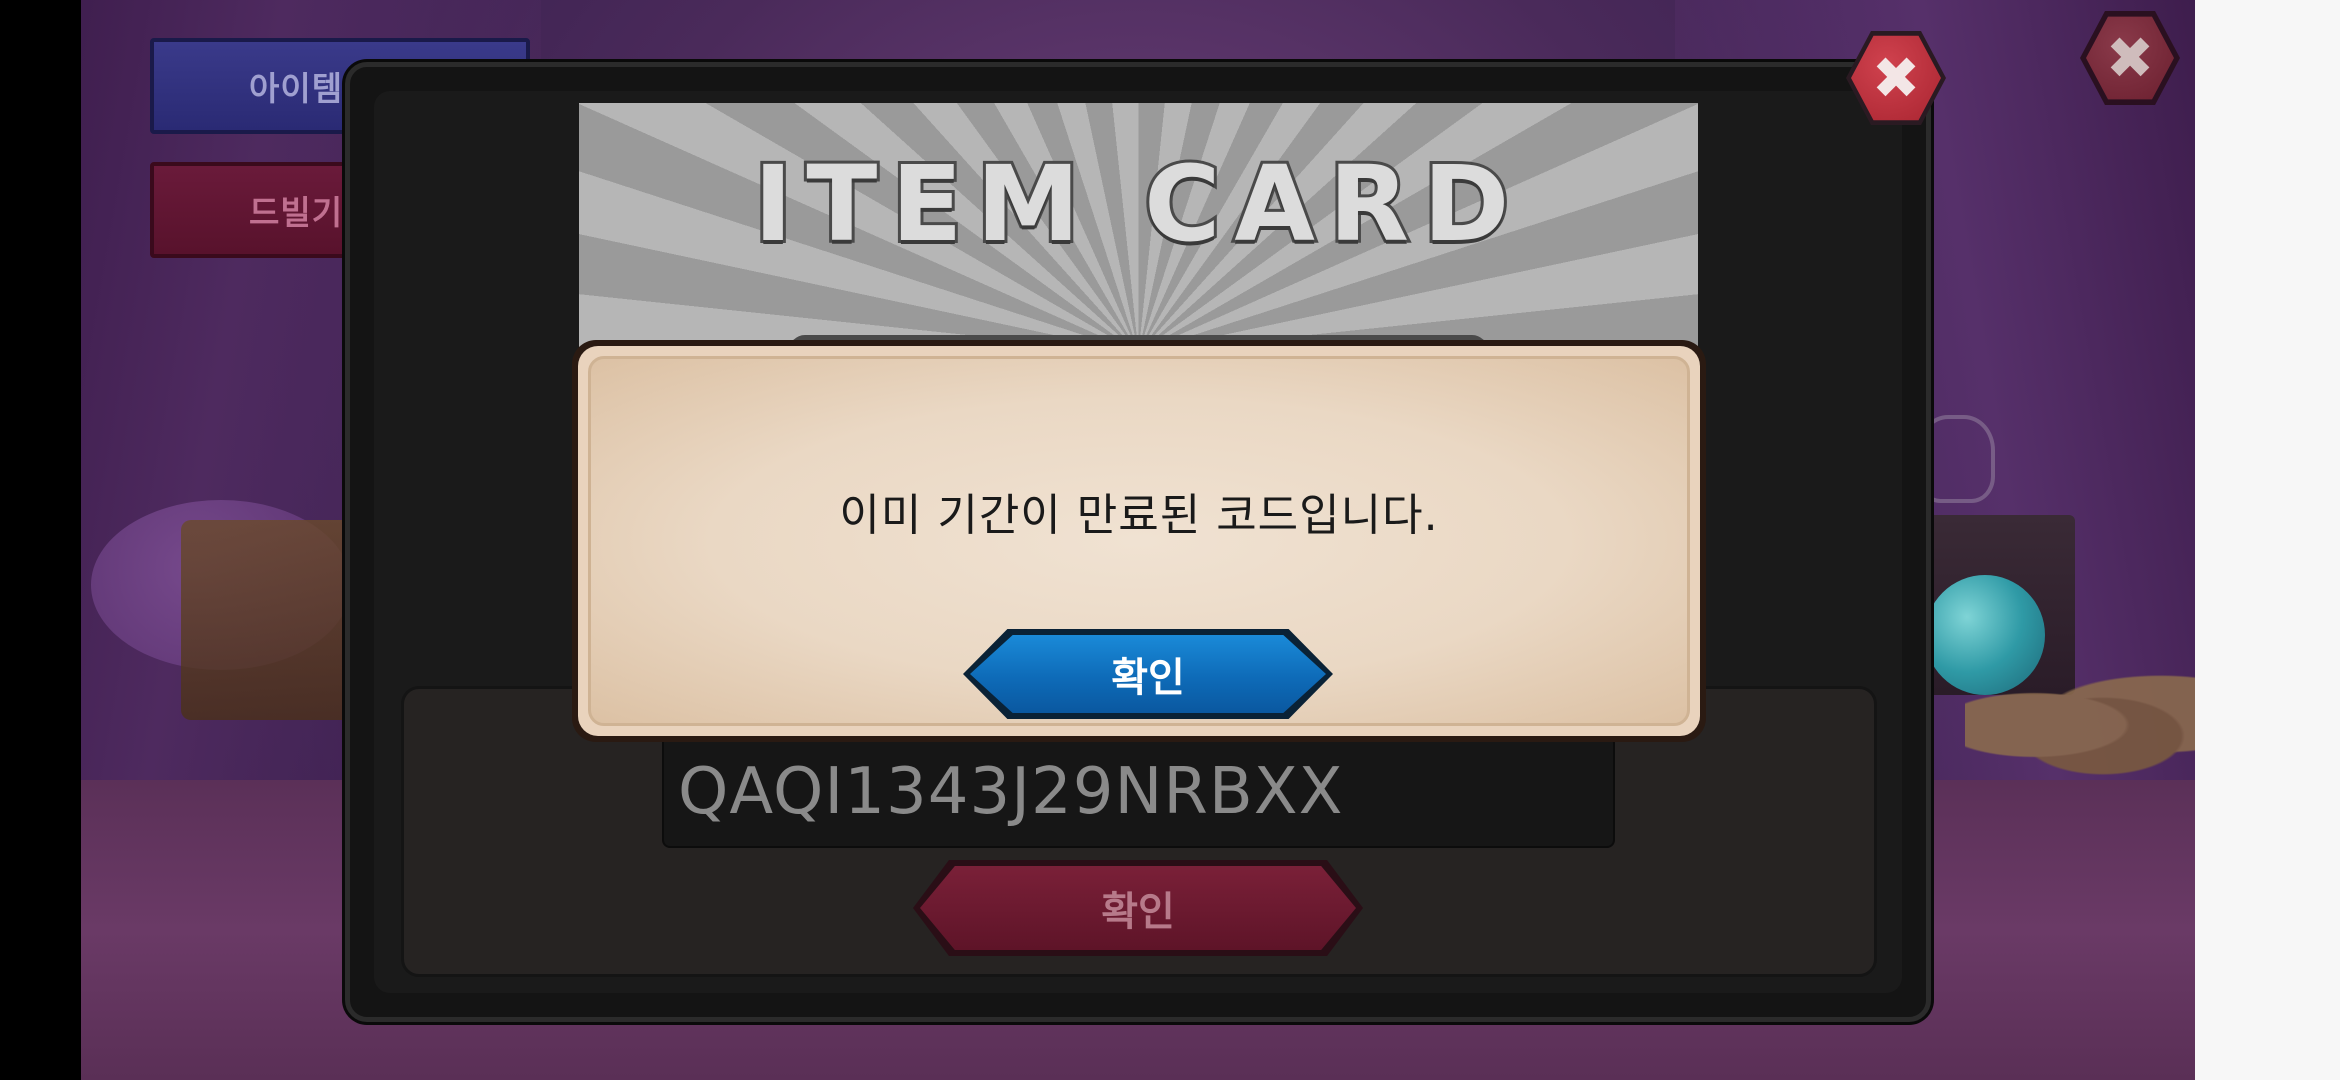  Describe the element at coordinates (1138, 912) in the screenshot. I see `submit-code-label: 확인` at that location.